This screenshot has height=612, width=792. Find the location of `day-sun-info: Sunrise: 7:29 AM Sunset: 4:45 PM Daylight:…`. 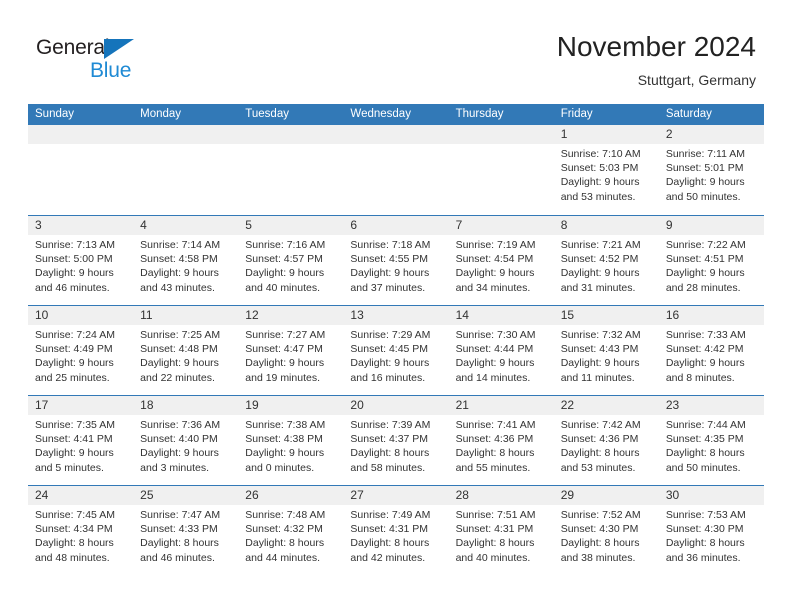

day-sun-info: Sunrise: 7:29 AM Sunset: 4:45 PM Daylight:… is located at coordinates (395, 356).